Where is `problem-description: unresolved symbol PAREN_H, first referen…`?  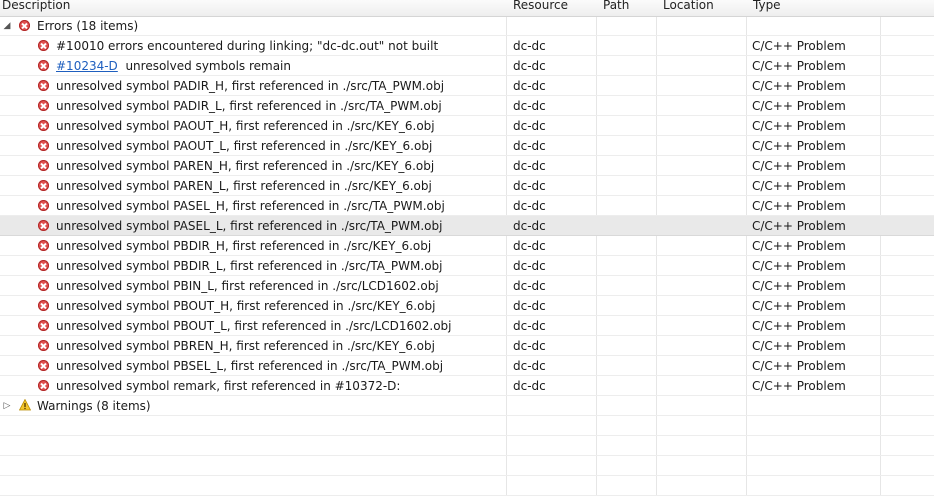
problem-description: unresolved symbol PAREN_H, first referen… is located at coordinates (245, 166).